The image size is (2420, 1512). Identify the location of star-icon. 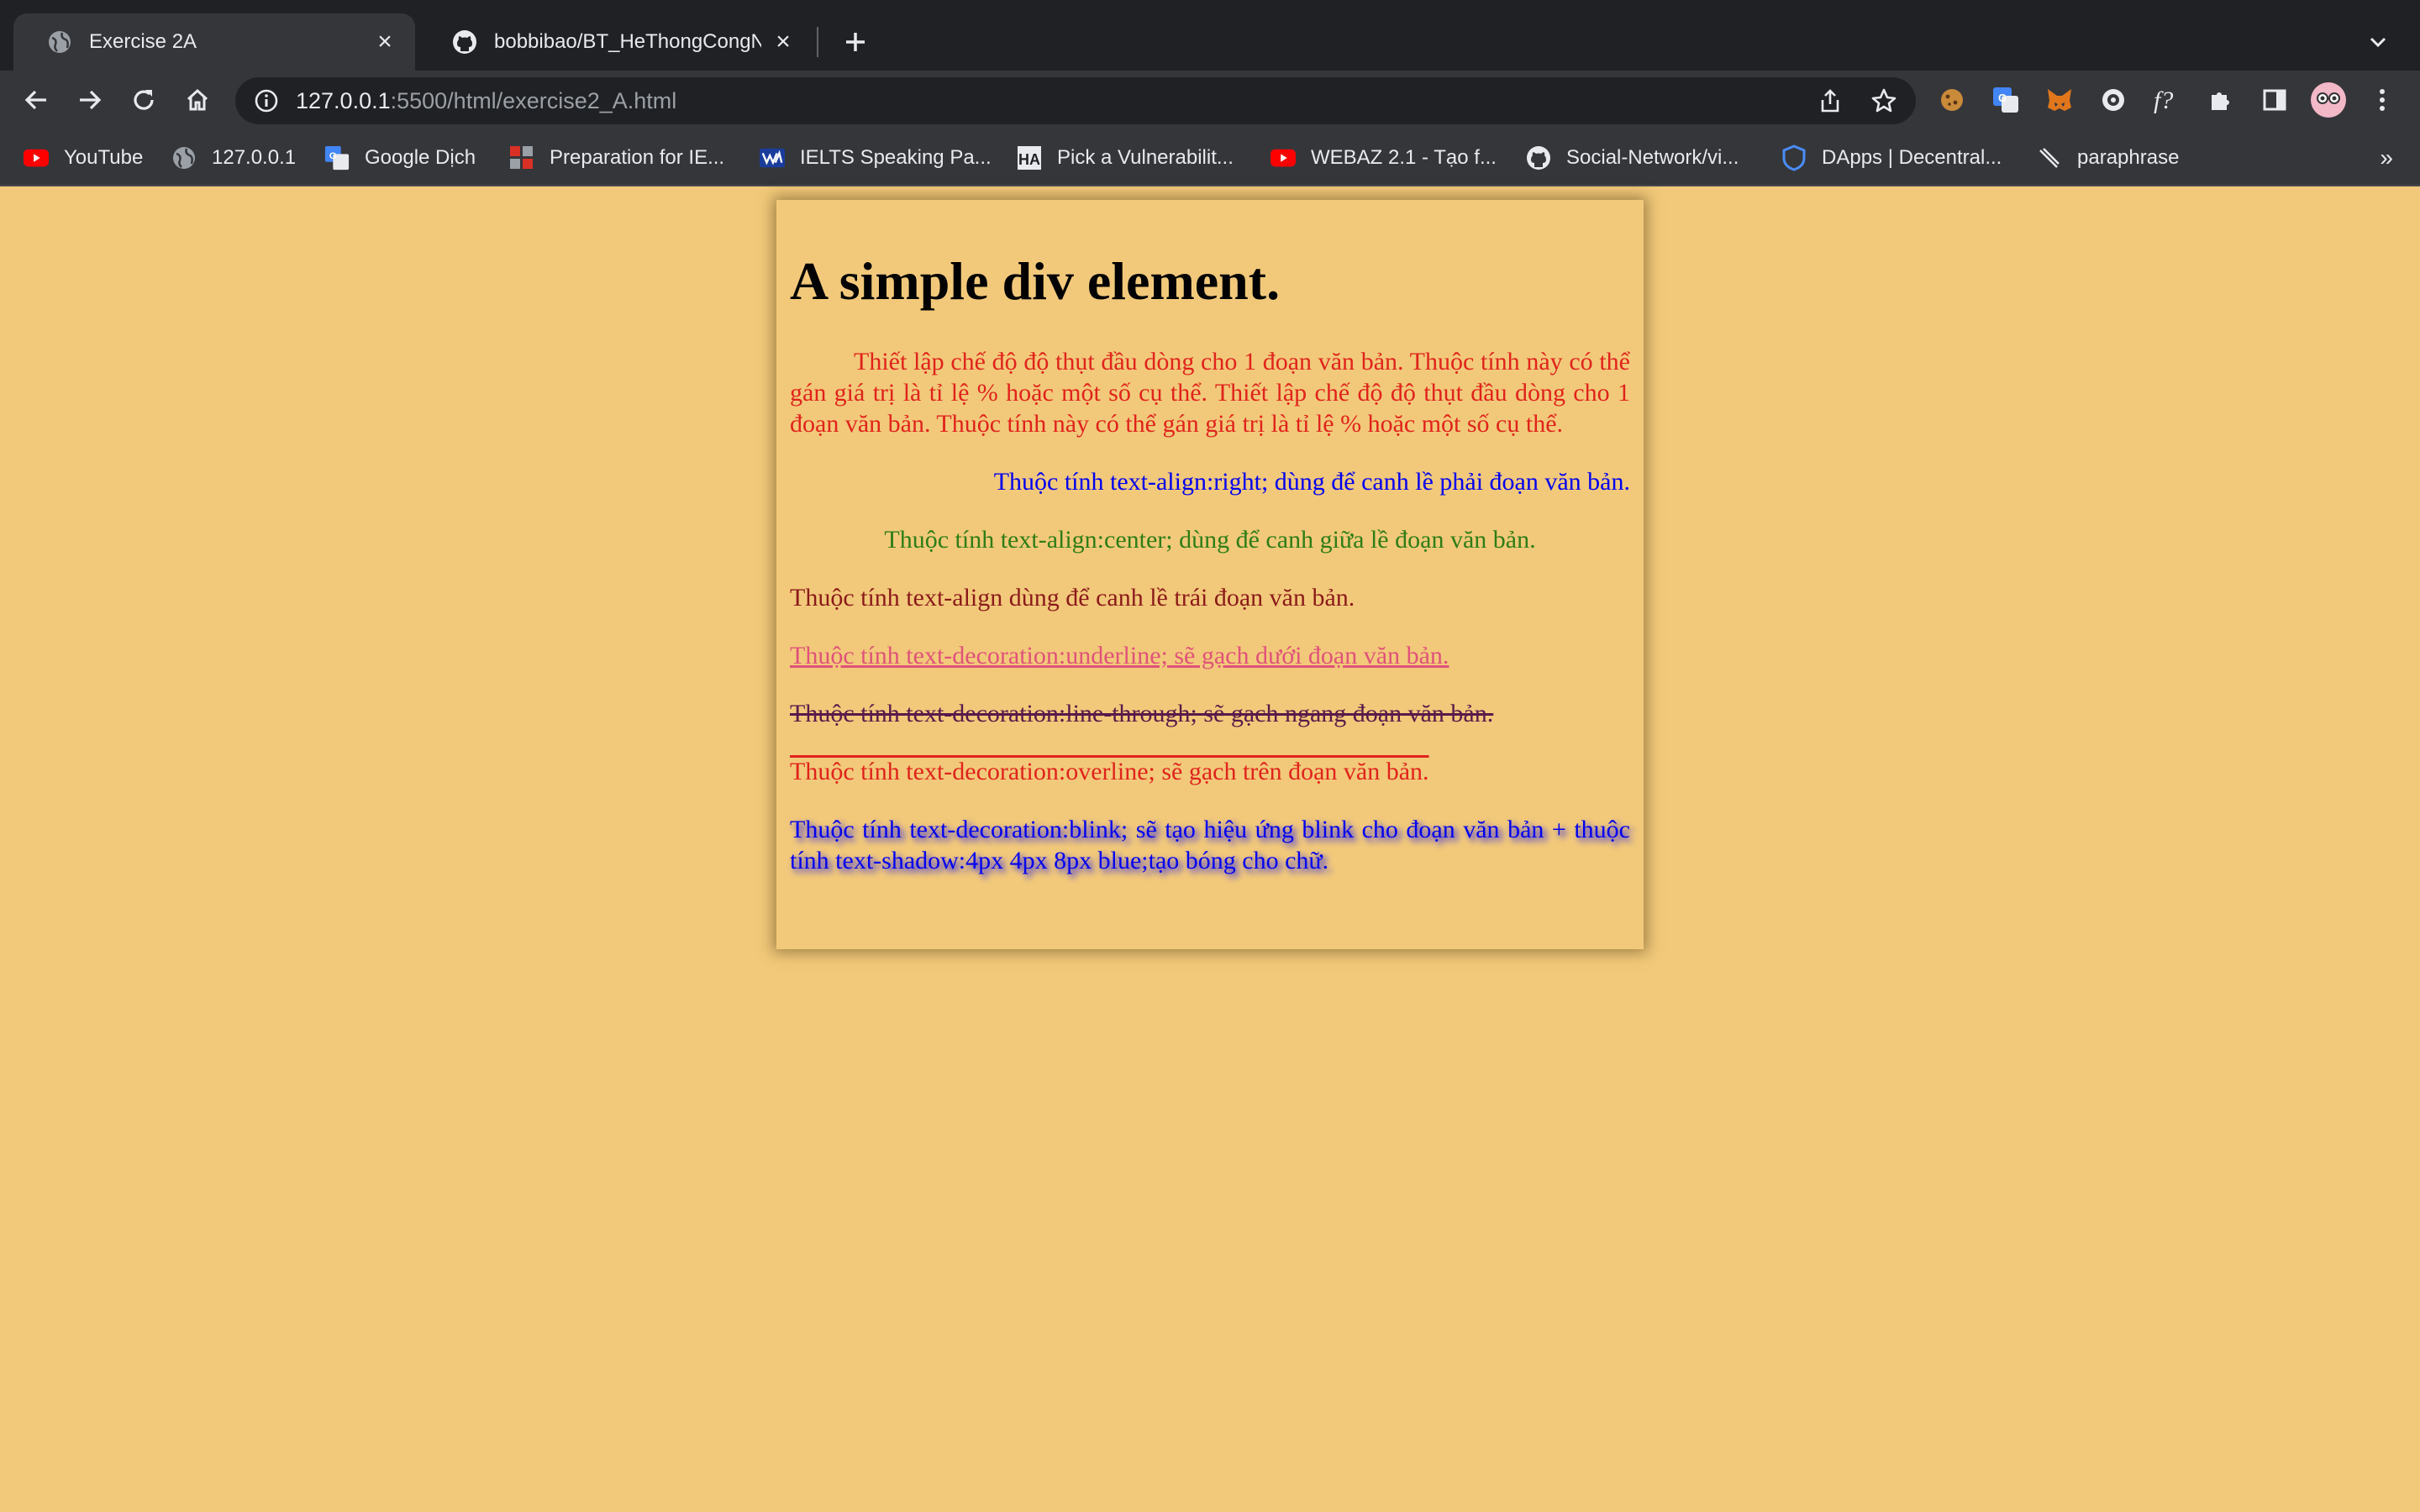
(1884, 101).